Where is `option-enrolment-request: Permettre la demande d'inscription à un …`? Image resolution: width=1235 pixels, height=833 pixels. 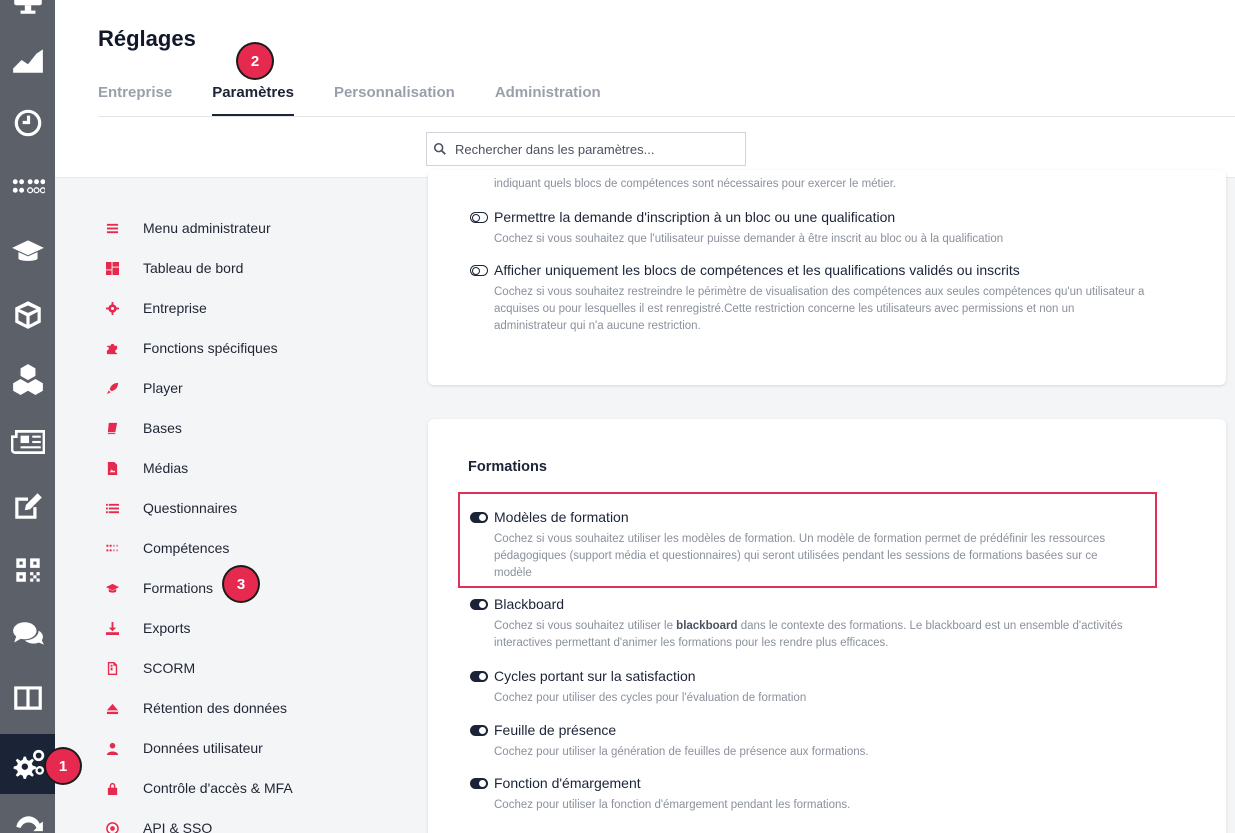
option-enrolment-request: Permettre la demande d'inscription à un … is located at coordinates (820, 228).